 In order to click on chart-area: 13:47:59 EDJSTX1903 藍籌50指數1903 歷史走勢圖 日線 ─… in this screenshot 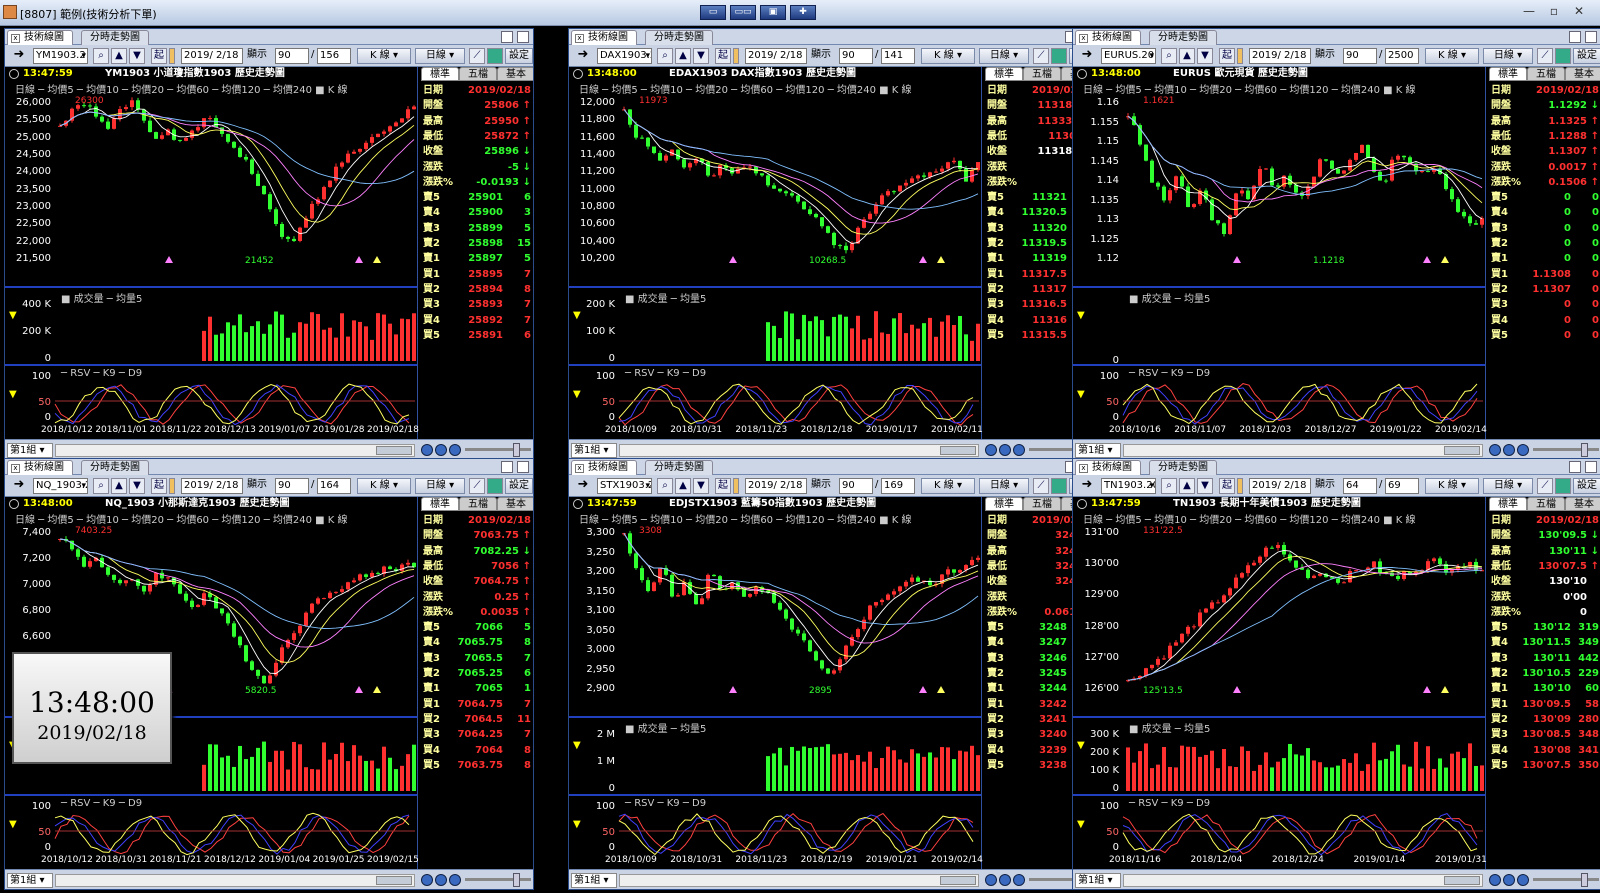, I will do `click(776, 683)`.